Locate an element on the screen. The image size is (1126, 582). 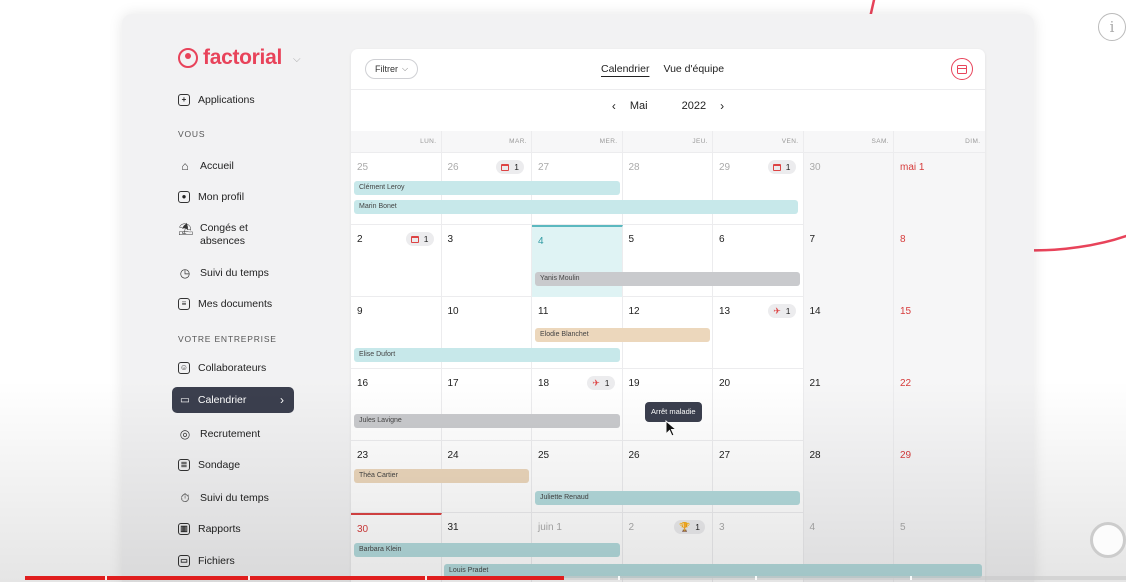
day-cell: 13 ✈ 1 is located at coordinates (758, 333).